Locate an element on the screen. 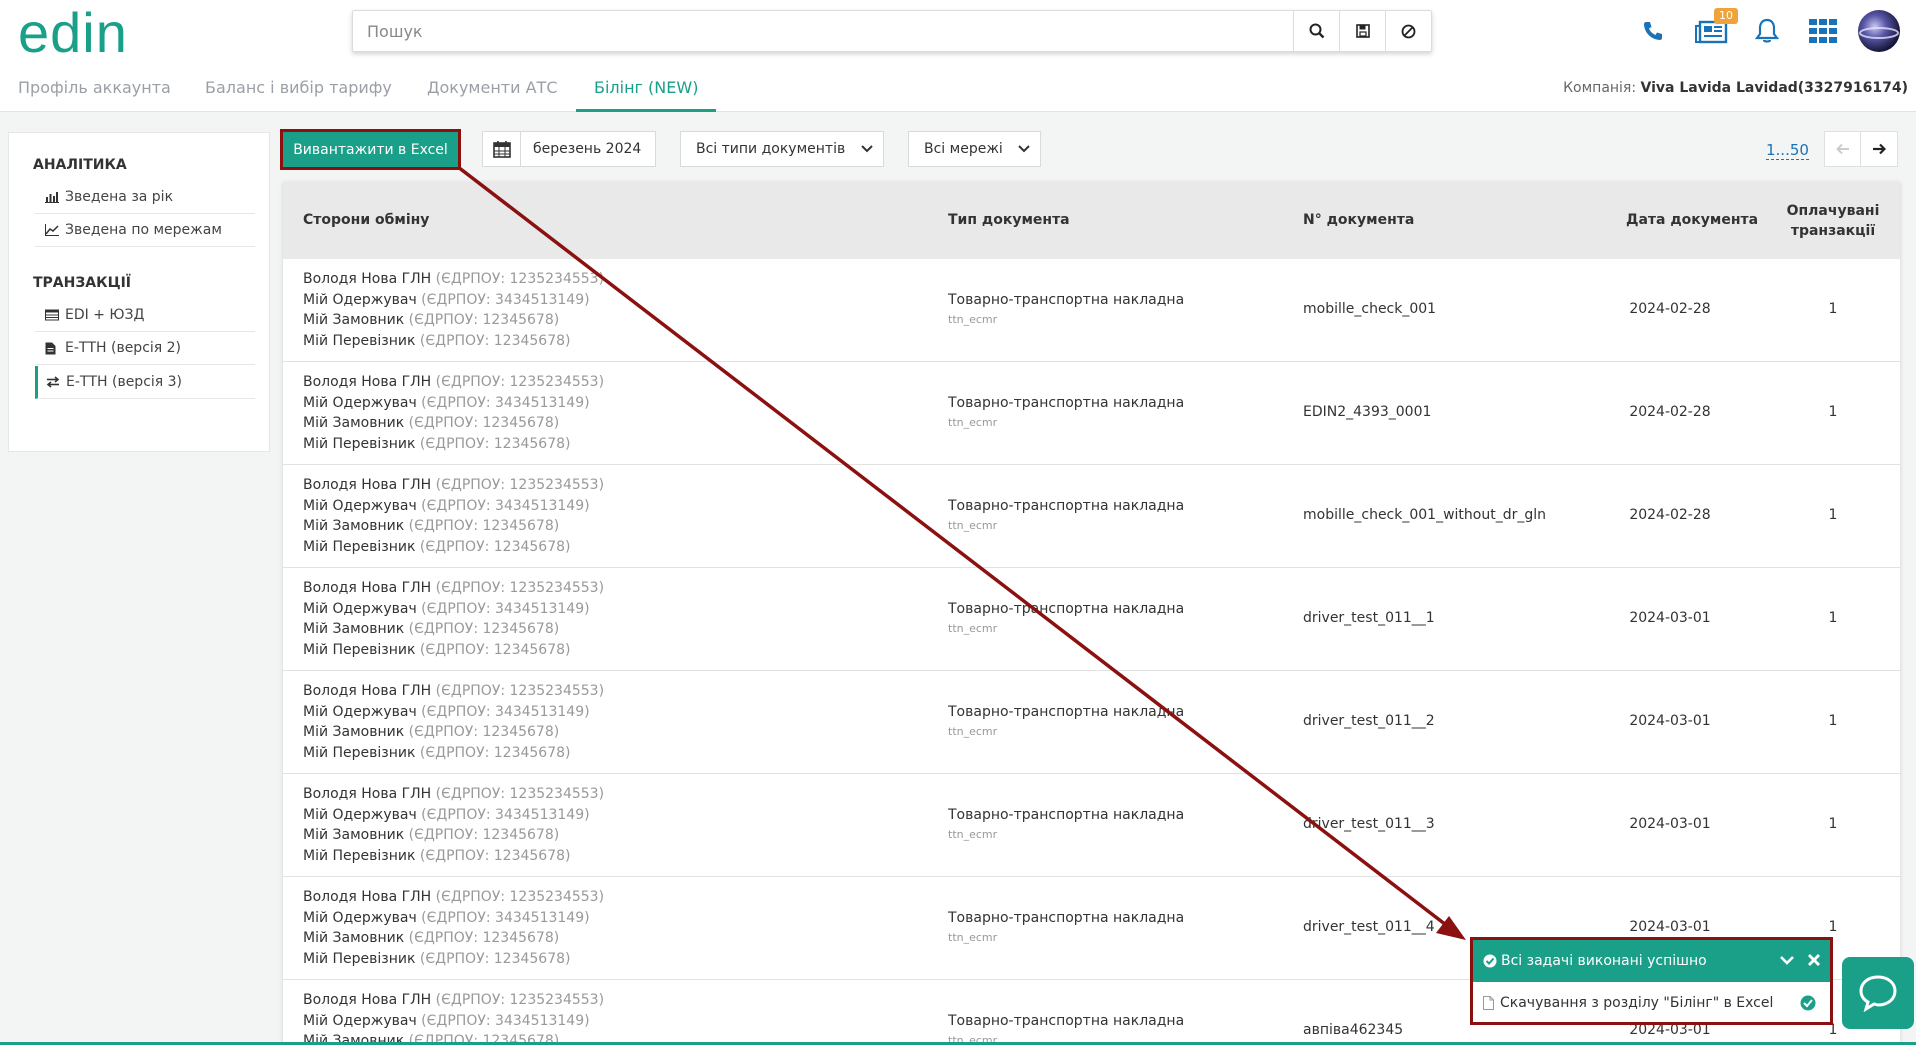  avatar-image is located at coordinates (1879, 31).